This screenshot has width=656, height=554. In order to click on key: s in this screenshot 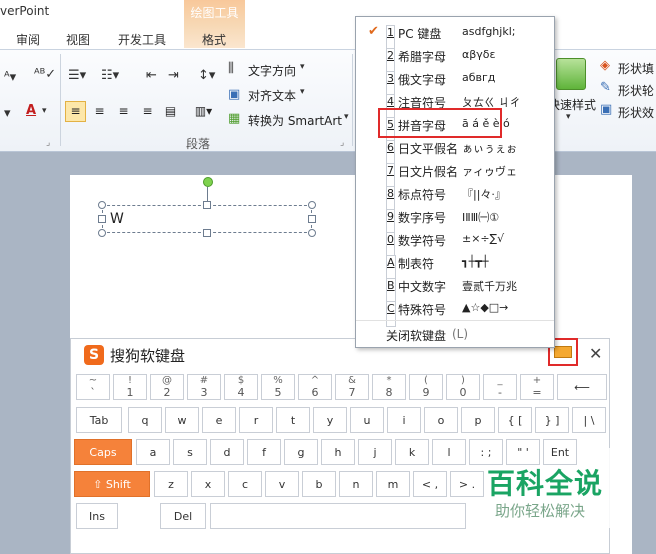, I will do `click(190, 452)`.